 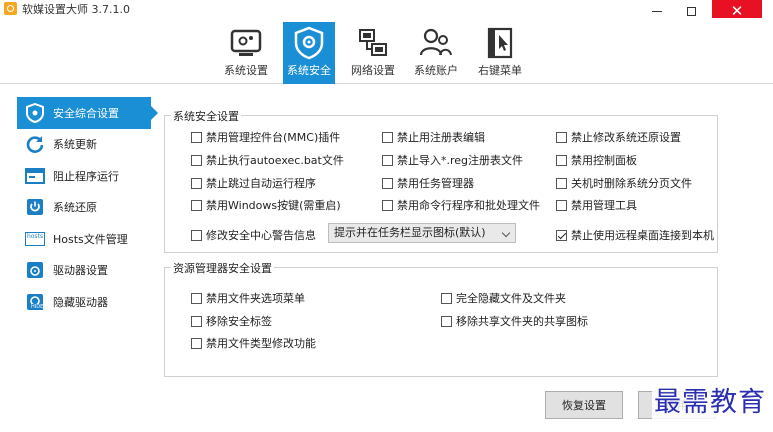 What do you see at coordinates (642, 235) in the screenshot?
I see `checkbox-label: 禁止使用远程桌面连接到本机` at bounding box center [642, 235].